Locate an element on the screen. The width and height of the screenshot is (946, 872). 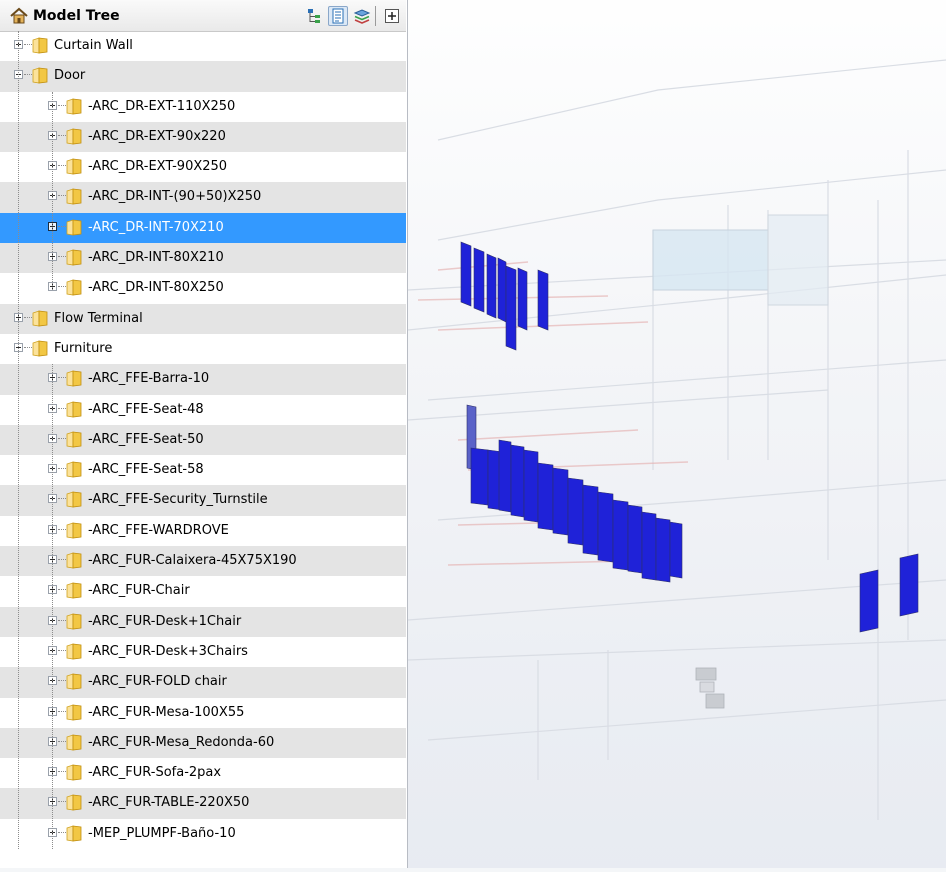
tree-item-row: -ARC_FFE-Seat-50 is located at coordinates (203, 440).